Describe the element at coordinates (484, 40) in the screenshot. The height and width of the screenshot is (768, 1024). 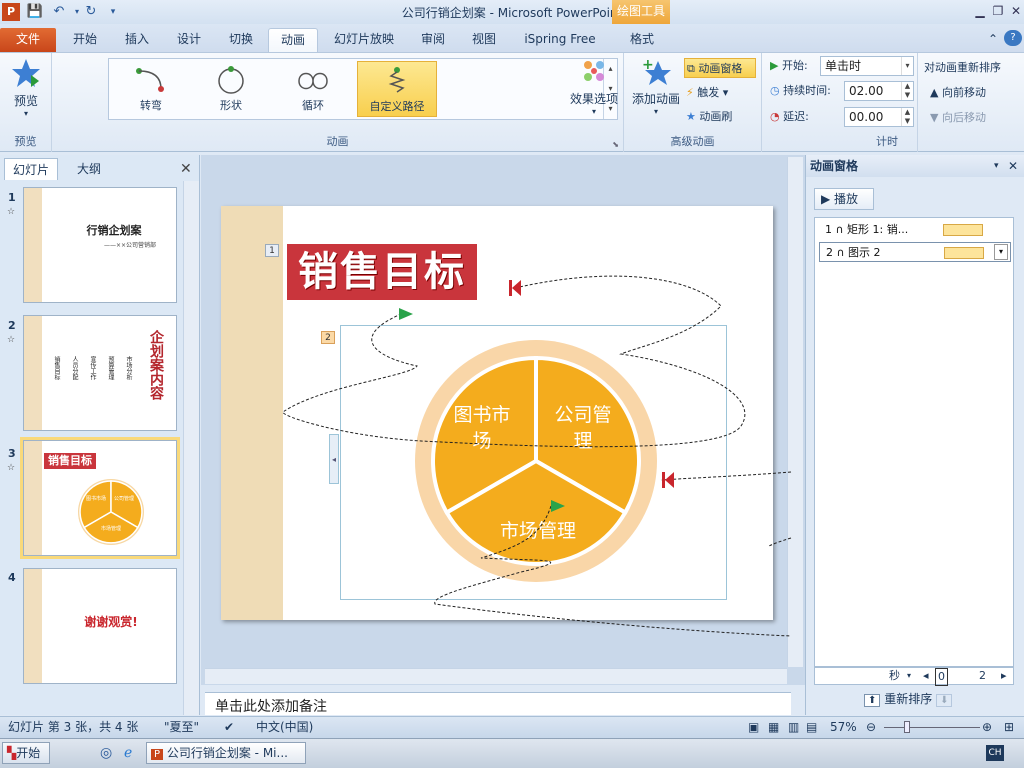
I see `tab-view: 视图` at that location.